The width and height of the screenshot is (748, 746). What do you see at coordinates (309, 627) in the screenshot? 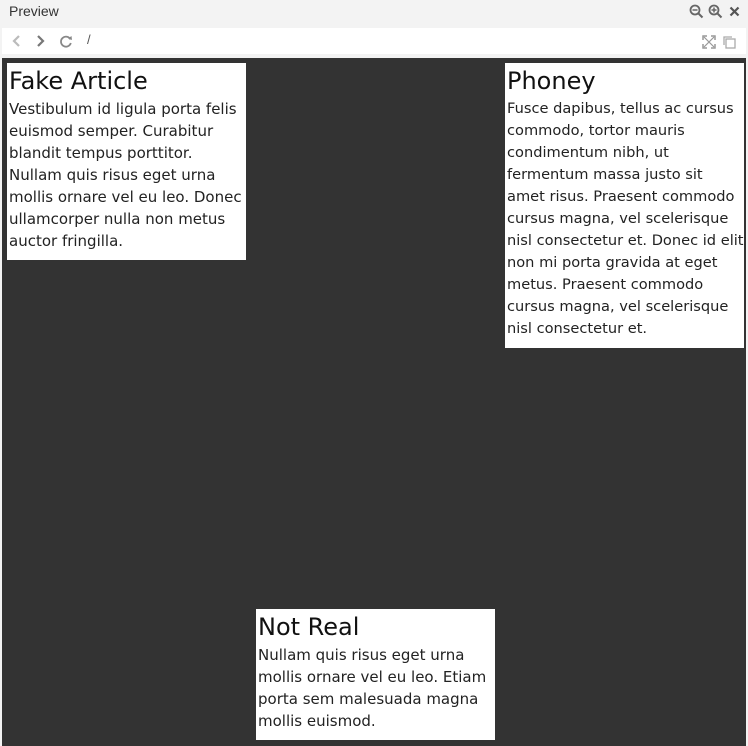
I see `article-title: Not Real` at bounding box center [309, 627].